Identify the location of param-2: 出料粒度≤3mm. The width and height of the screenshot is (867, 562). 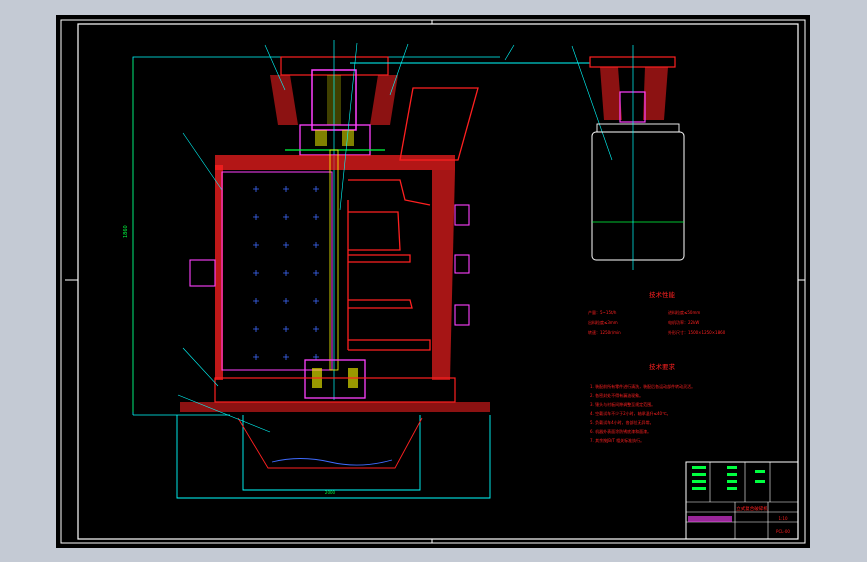
(603, 322).